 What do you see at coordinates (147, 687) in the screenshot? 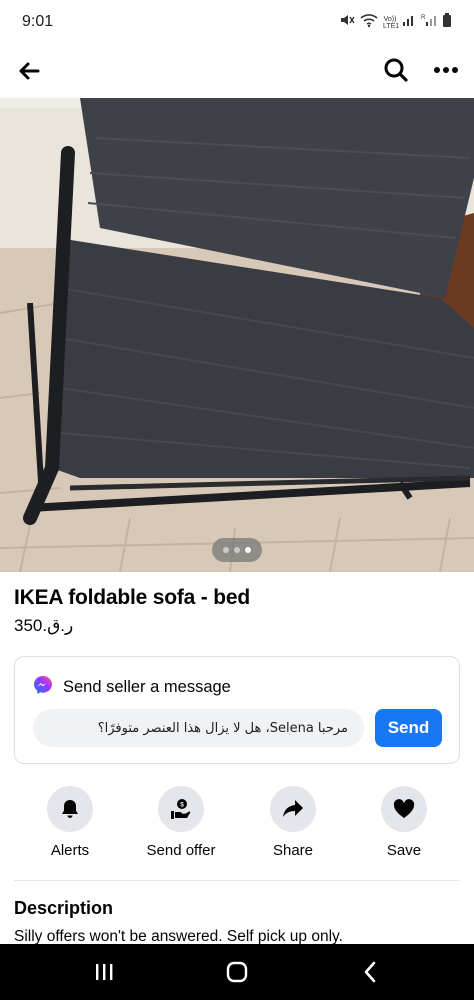
I see `message-card-title: Send seller a message` at bounding box center [147, 687].